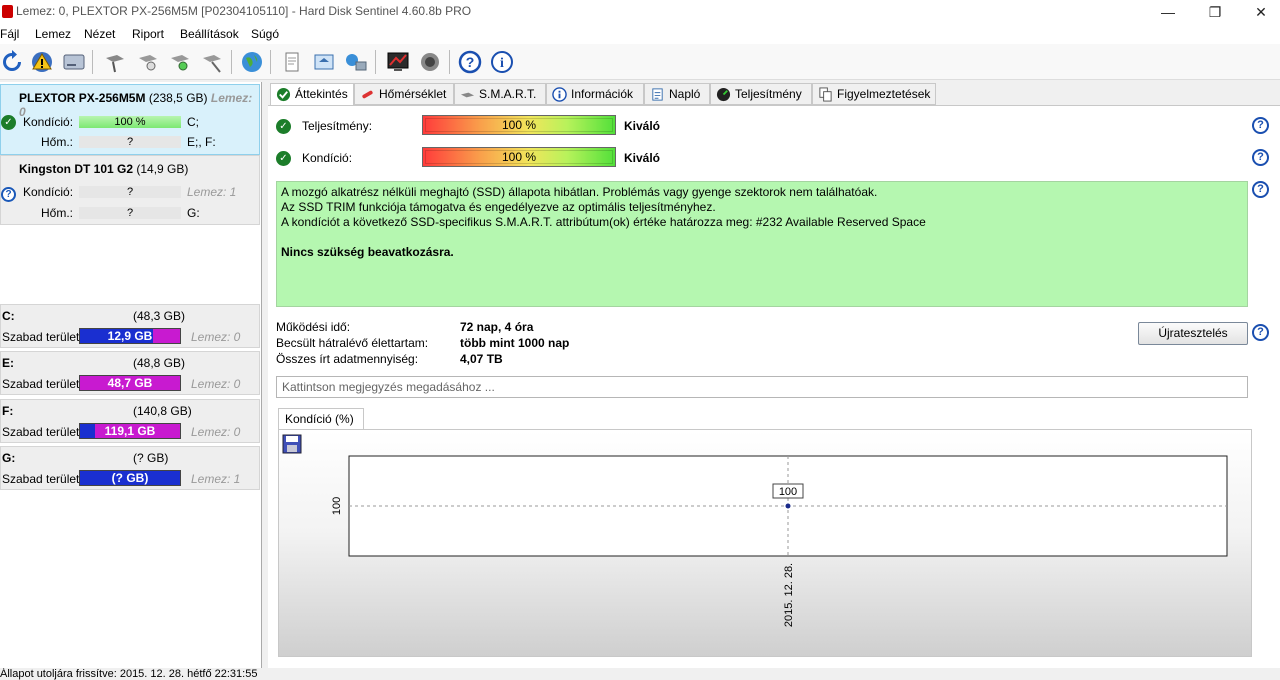  Describe the element at coordinates (193, 122) in the screenshot. I see `health-drives: C;` at that location.